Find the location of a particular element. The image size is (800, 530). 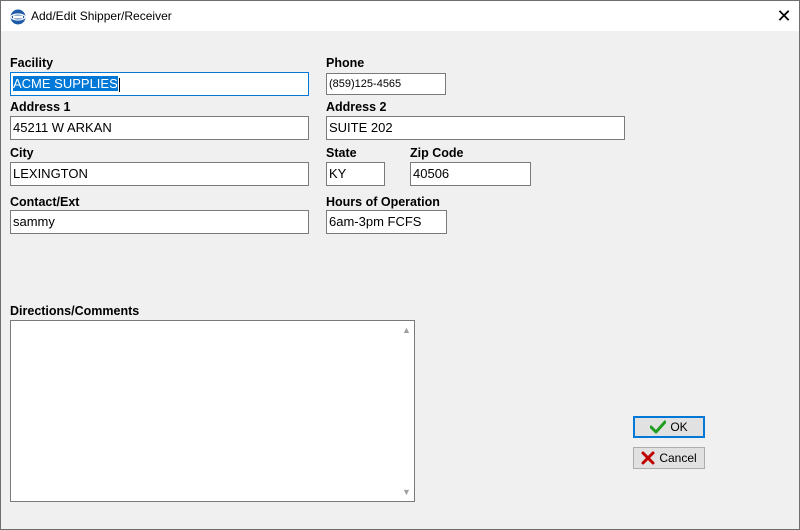

title-bar: Add/Edit Shipper/Receiver ✕ is located at coordinates (400, 16).